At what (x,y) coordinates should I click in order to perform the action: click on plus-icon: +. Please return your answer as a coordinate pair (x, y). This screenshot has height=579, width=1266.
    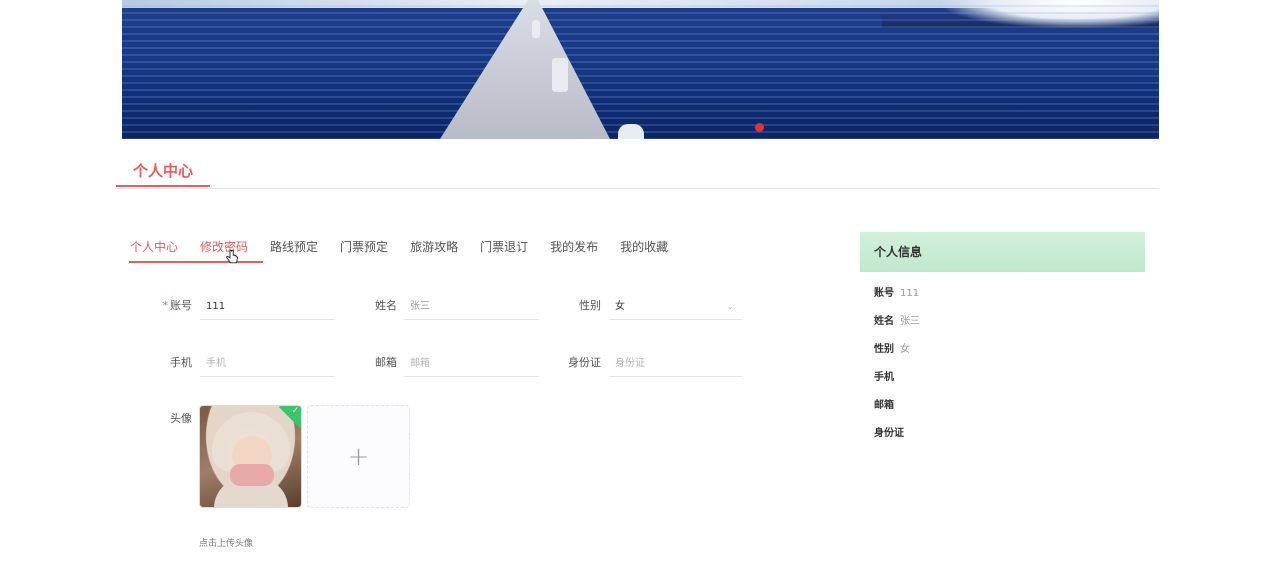
    Looking at the image, I should click on (358, 456).